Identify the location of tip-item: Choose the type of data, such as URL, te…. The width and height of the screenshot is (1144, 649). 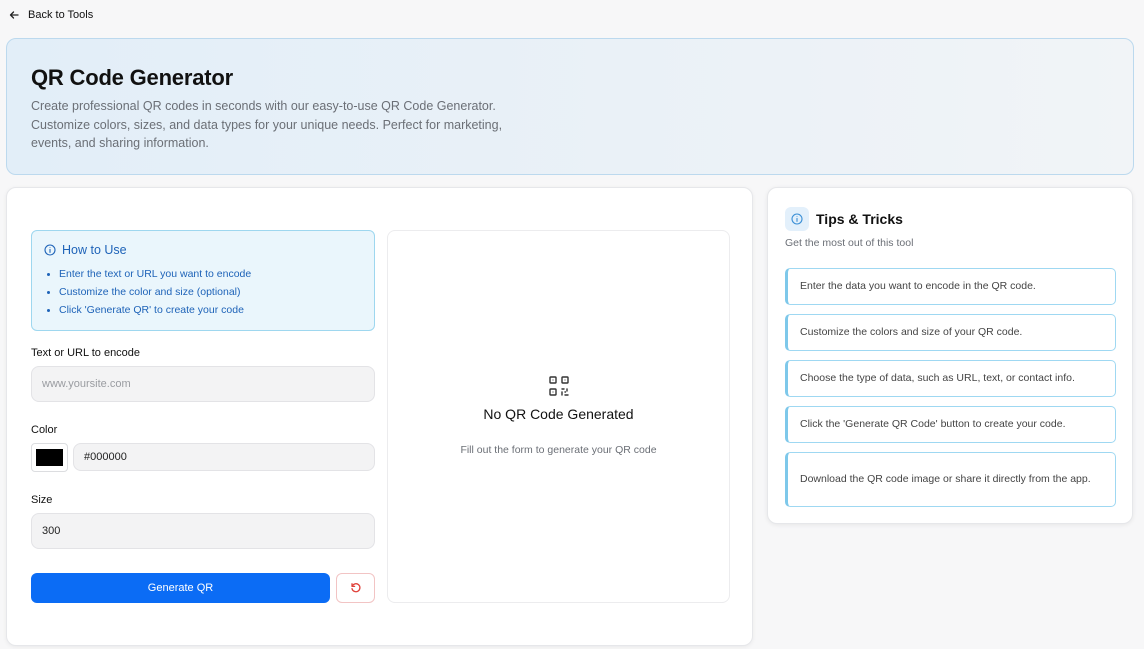
(950, 378).